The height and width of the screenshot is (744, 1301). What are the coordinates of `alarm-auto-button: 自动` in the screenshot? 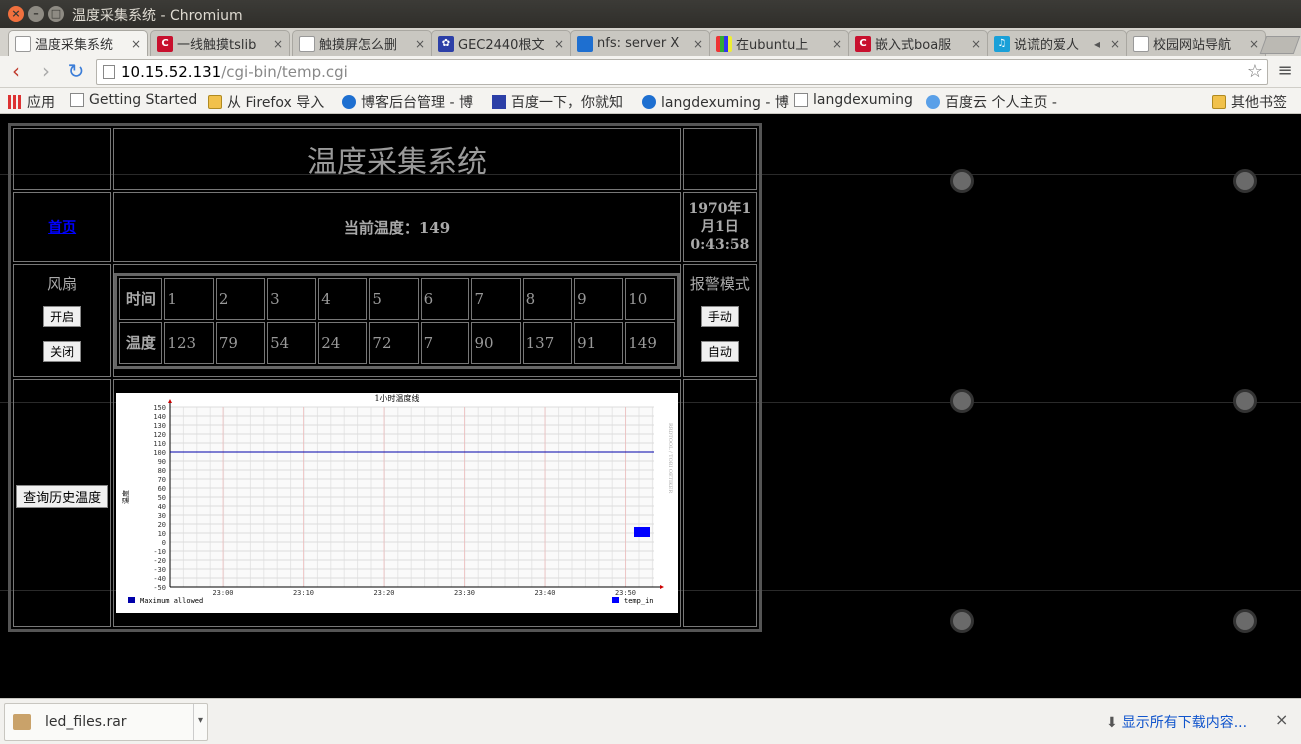 It's located at (719, 351).